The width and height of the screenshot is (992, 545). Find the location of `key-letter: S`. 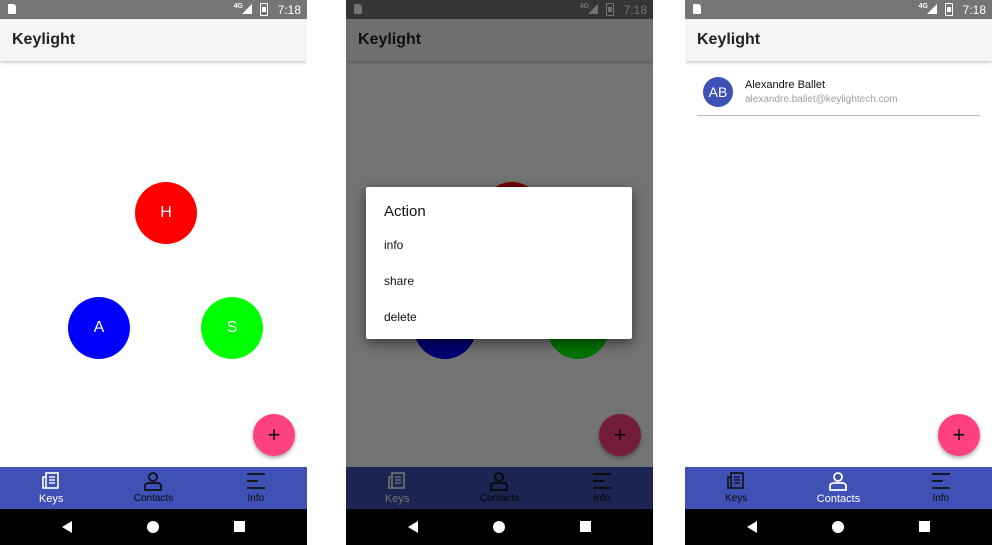

key-letter: S is located at coordinates (232, 327).